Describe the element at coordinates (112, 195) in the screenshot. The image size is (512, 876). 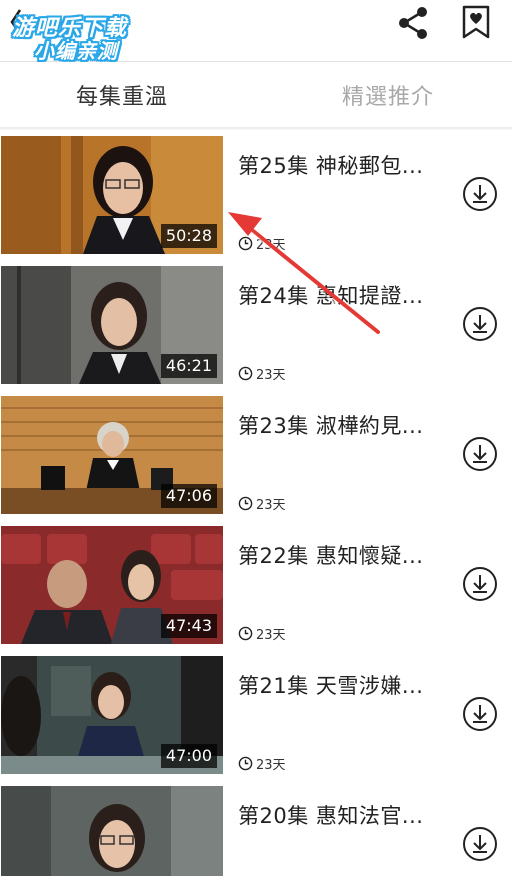
I see `episode-thumbnail: 50:28` at that location.